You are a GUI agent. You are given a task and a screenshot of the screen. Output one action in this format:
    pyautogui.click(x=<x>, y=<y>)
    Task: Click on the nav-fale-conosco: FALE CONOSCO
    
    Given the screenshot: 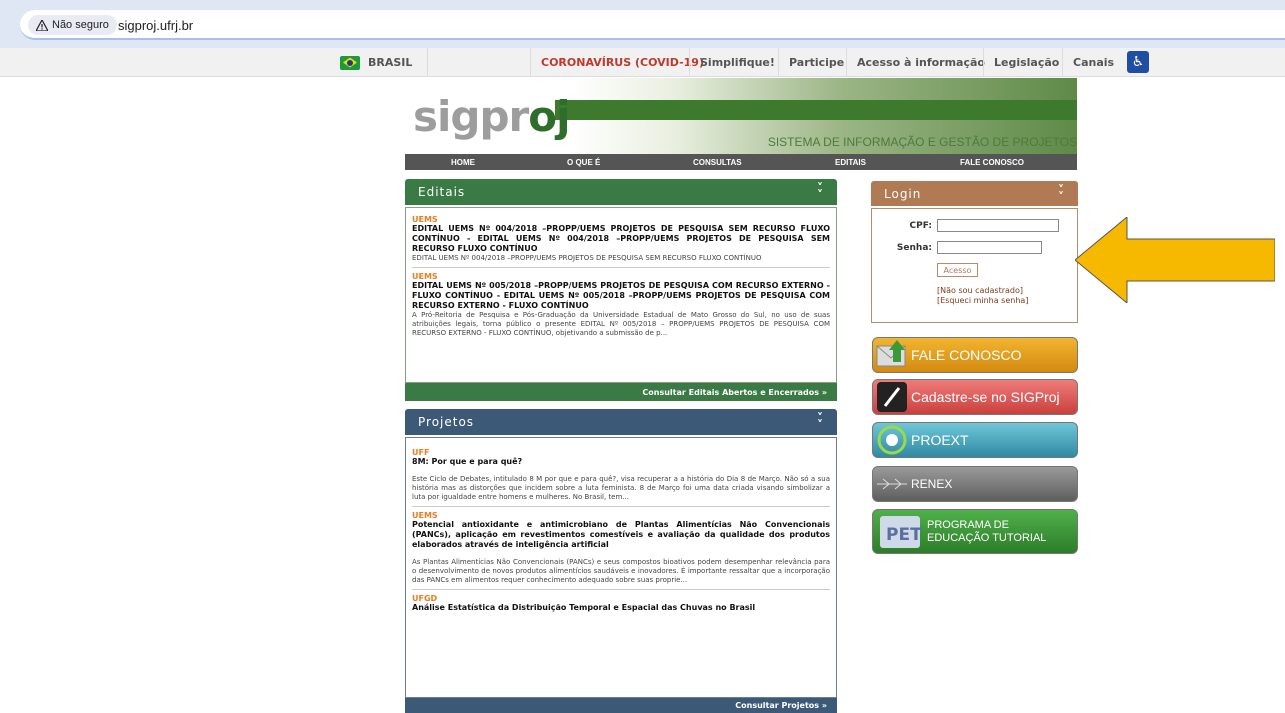 What is the action you would take?
    pyautogui.click(x=992, y=162)
    